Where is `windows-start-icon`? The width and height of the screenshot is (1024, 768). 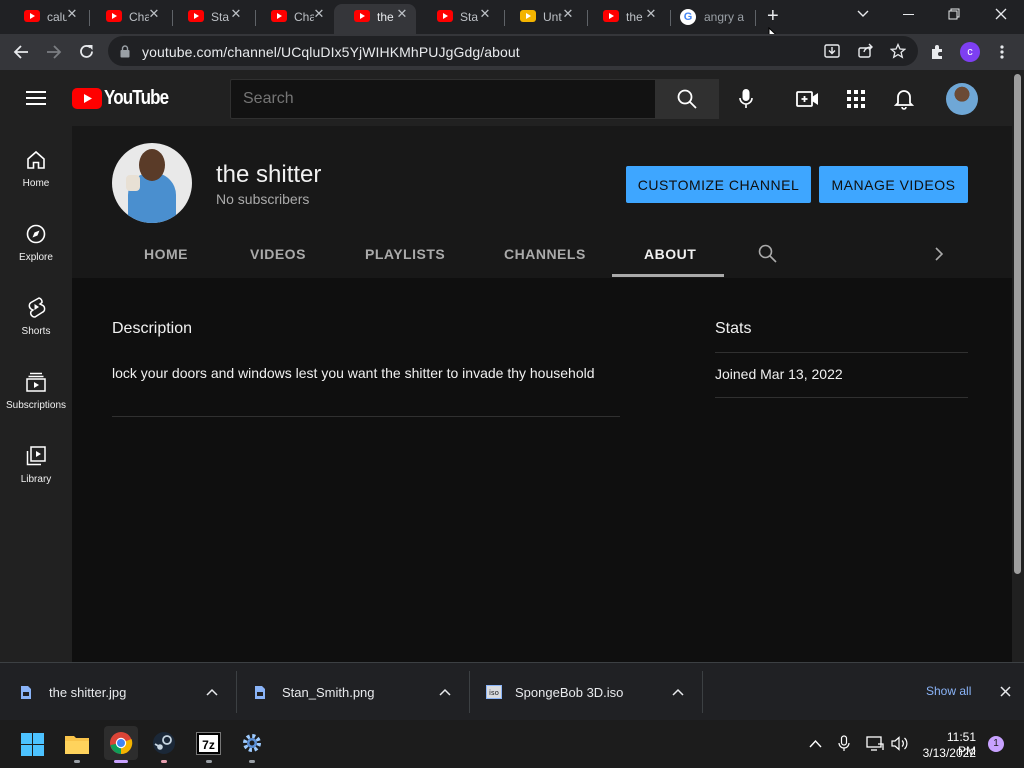
windows-start-icon is located at coordinates (32, 744).